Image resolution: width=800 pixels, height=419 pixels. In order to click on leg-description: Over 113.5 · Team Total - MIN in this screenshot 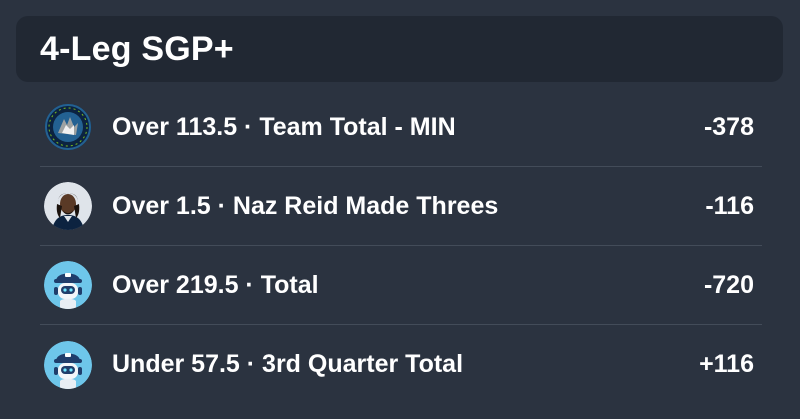, I will do `click(284, 126)`.